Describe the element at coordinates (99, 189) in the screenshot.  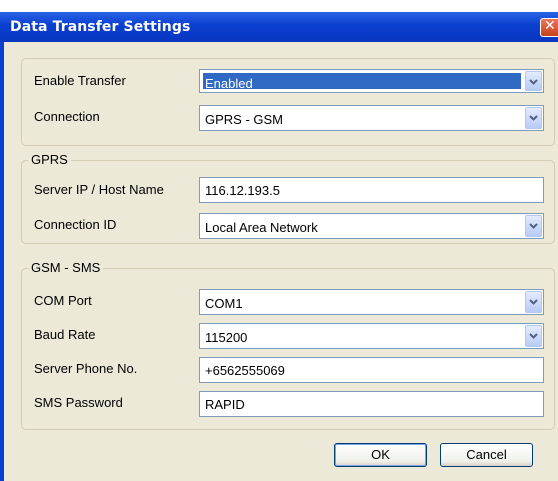
I see `server-ip-label: Server IP / Host Name` at that location.